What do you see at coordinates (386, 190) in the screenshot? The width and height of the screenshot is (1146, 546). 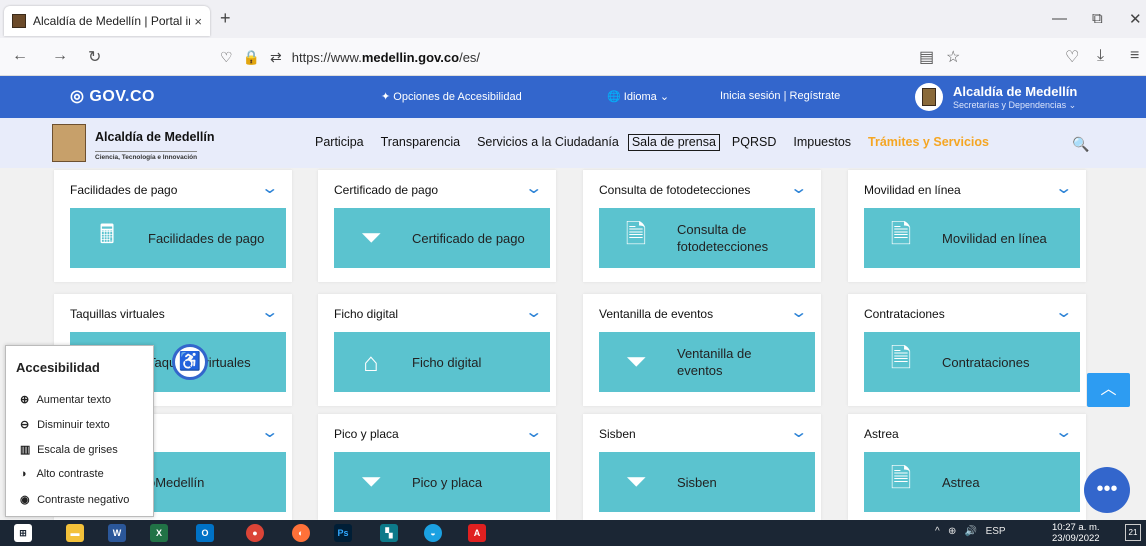 I see `card-header: Certificado de pago` at bounding box center [386, 190].